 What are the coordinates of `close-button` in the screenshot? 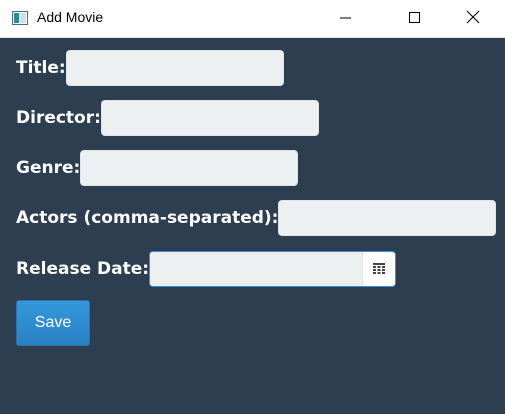 It's located at (473, 18).